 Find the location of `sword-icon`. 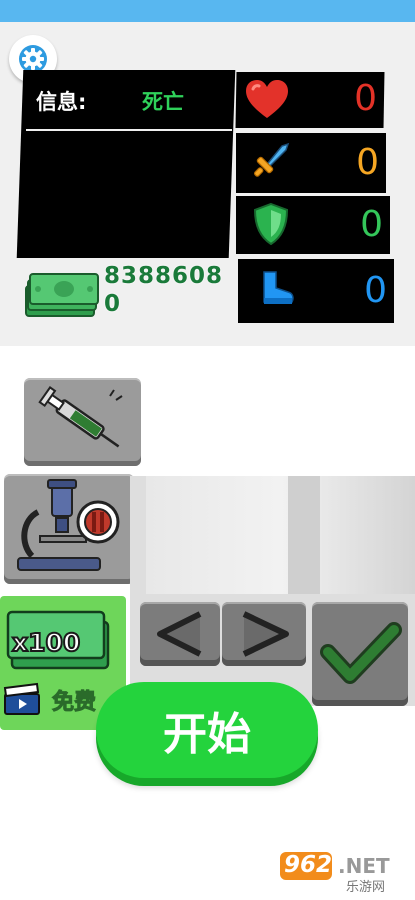

sword-icon is located at coordinates (271, 159).